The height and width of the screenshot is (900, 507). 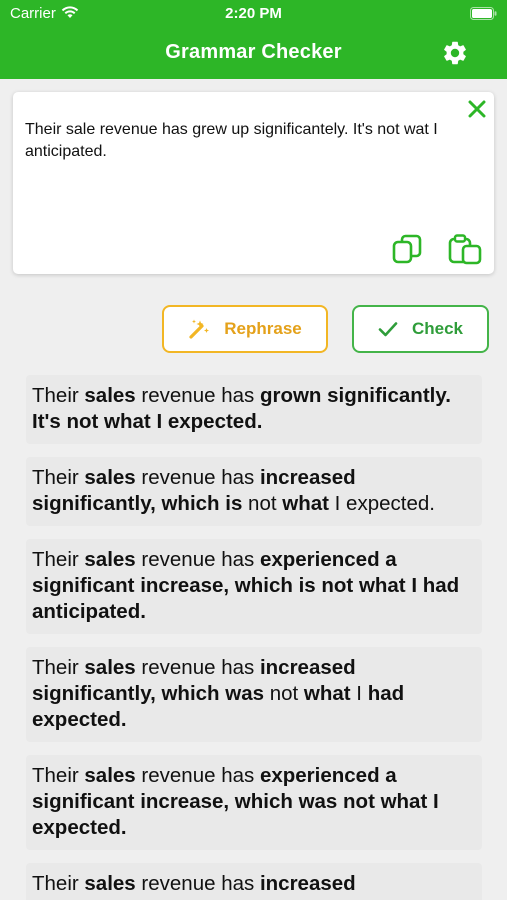 I want to click on copy-icon, so click(x=407, y=249).